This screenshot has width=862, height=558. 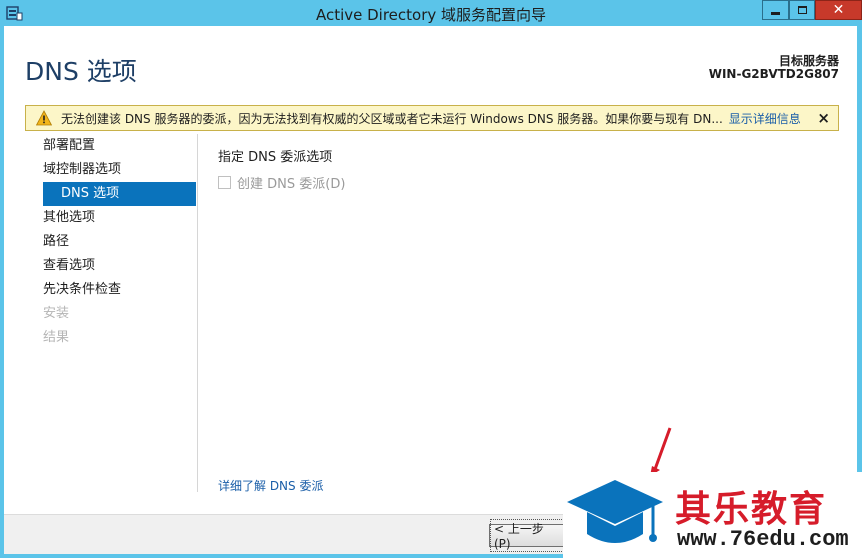 What do you see at coordinates (44, 118) in the screenshot?
I see `warning-triangle-icon` at bounding box center [44, 118].